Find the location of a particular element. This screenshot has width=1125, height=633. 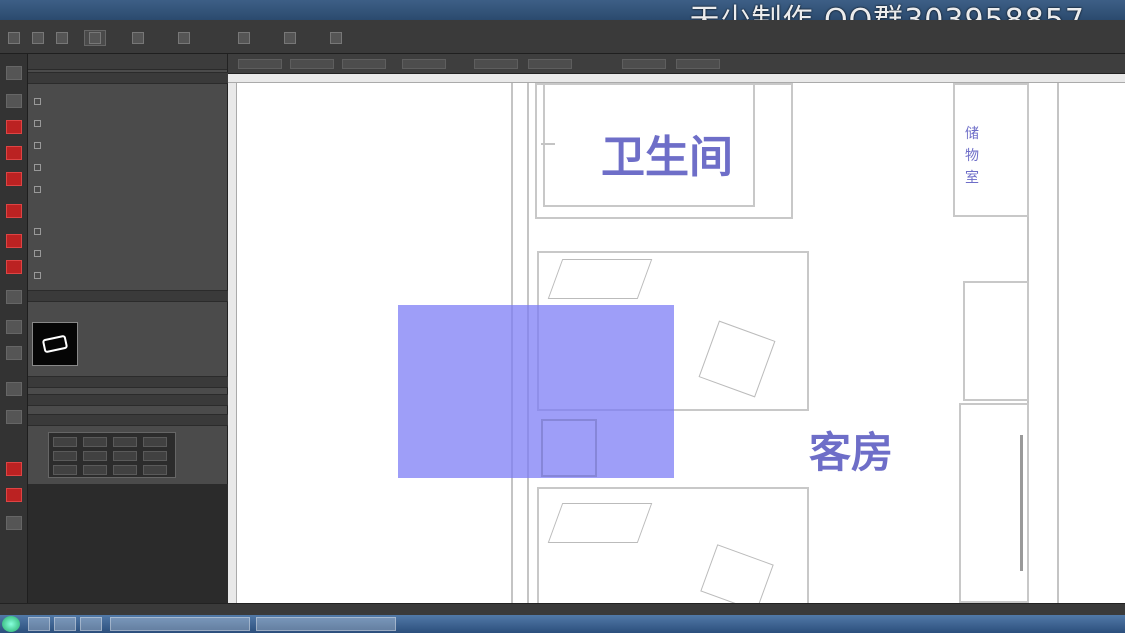

start-orb-icon is located at coordinates (11, 624).